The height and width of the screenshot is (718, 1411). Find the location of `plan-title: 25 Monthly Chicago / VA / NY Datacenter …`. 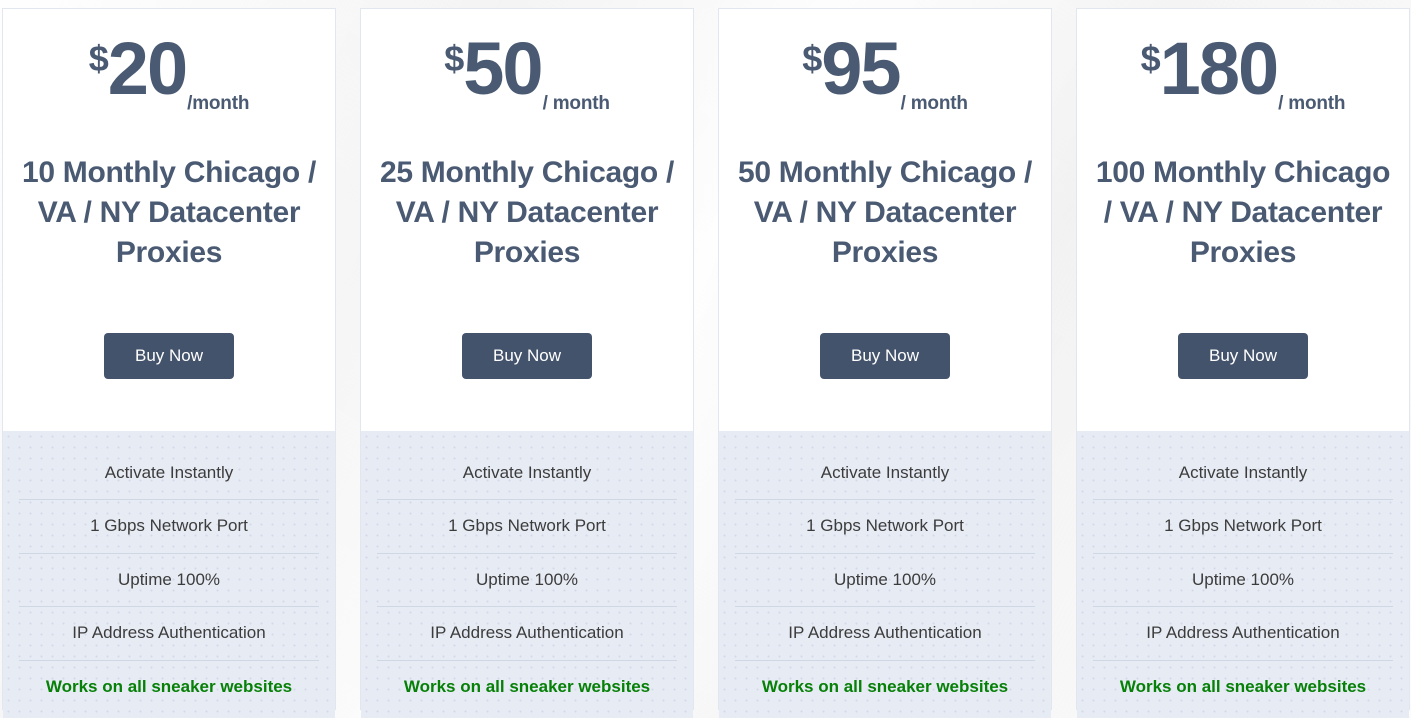

plan-title: 25 Monthly Chicago / VA / NY Datacenter … is located at coordinates (527, 212).